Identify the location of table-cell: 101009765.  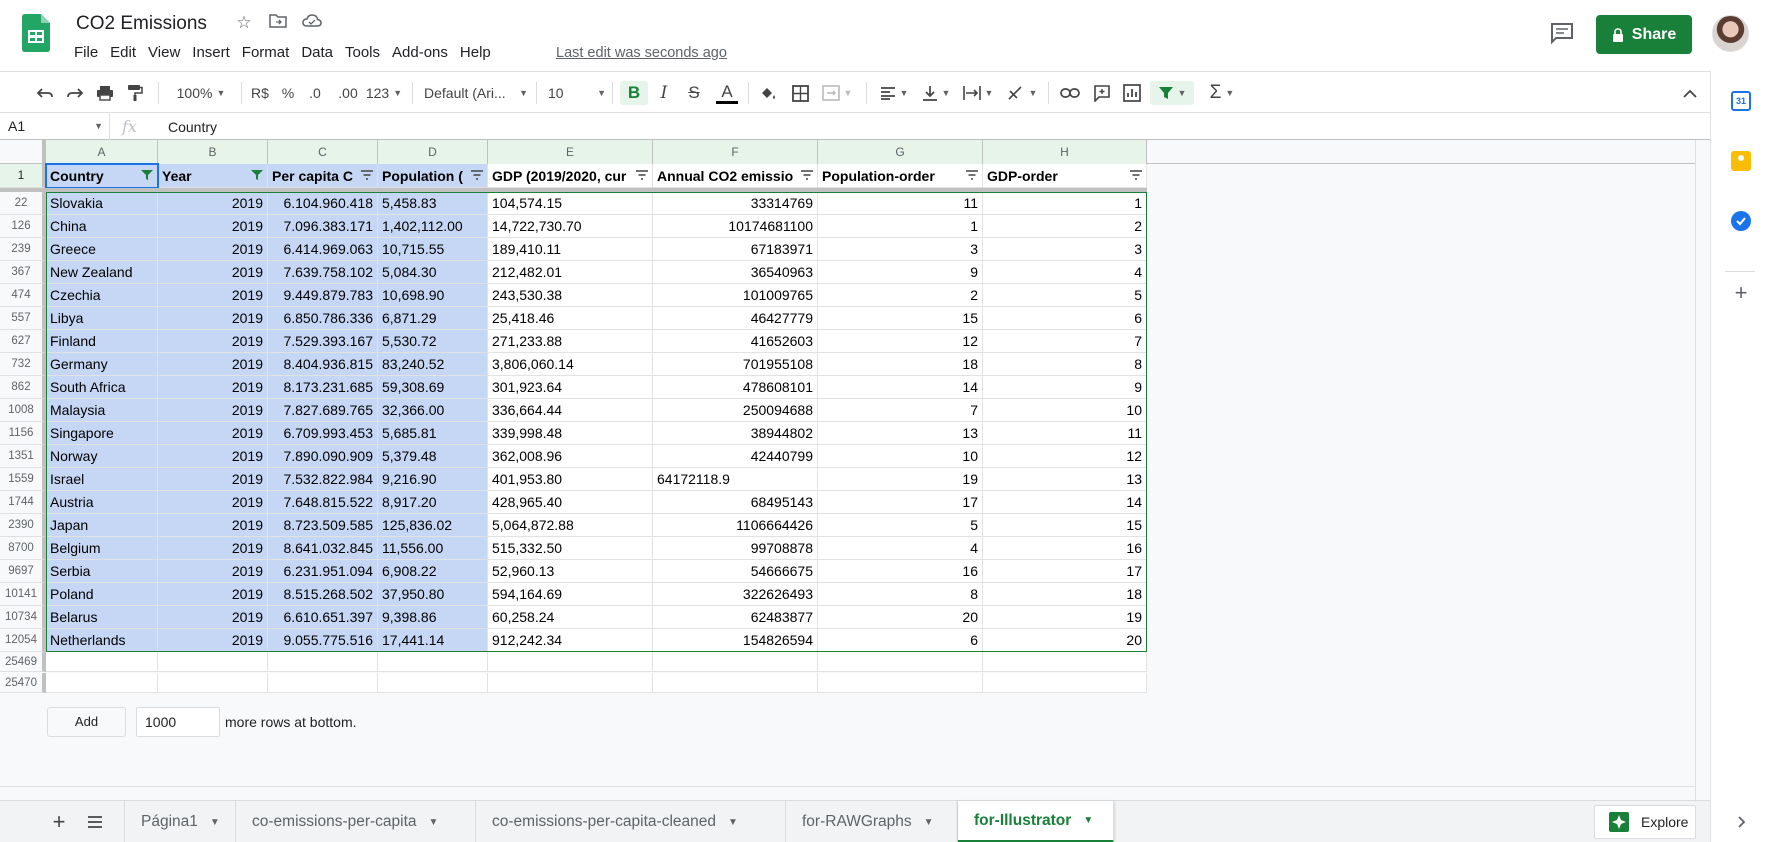
(735, 295).